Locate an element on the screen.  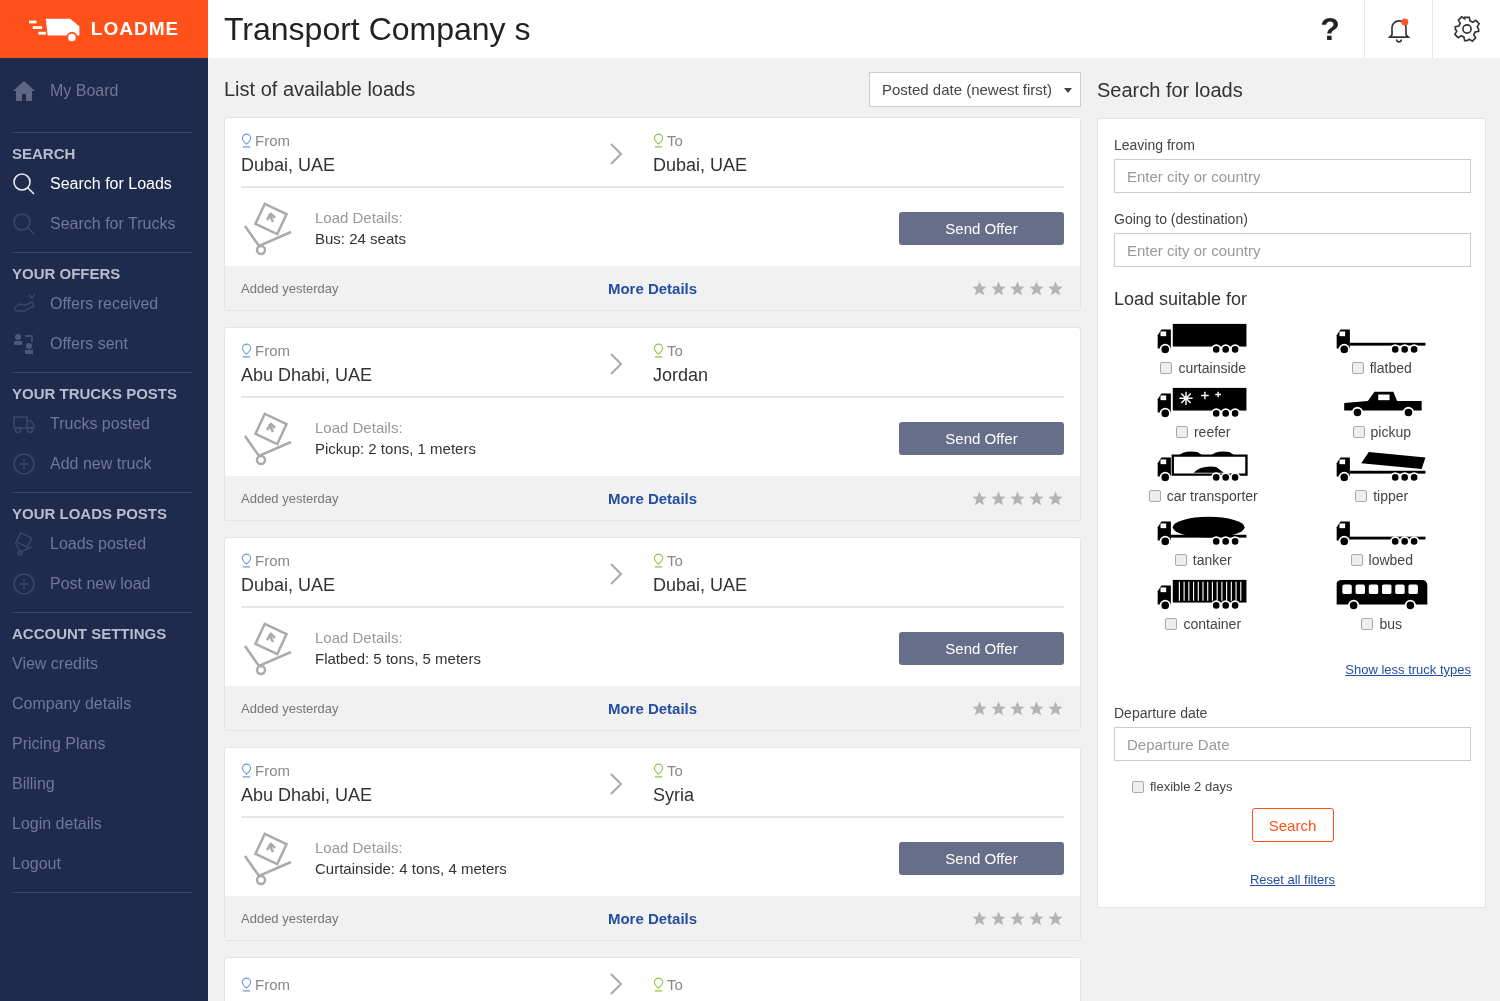
page-title: Transport Company s is located at coordinates (377, 29).